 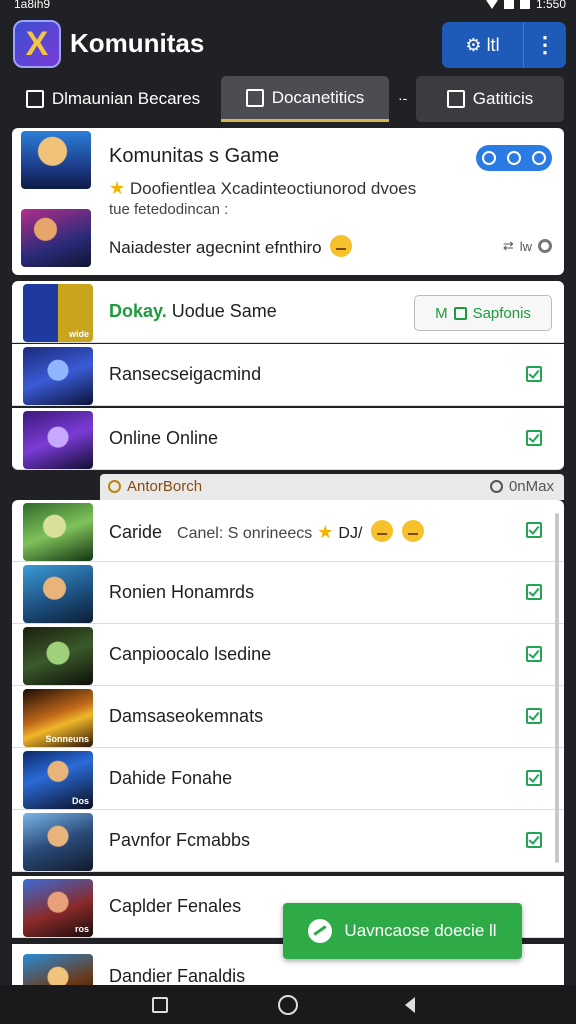 What do you see at coordinates (410, 1005) in the screenshot?
I see `back-icon` at bounding box center [410, 1005].